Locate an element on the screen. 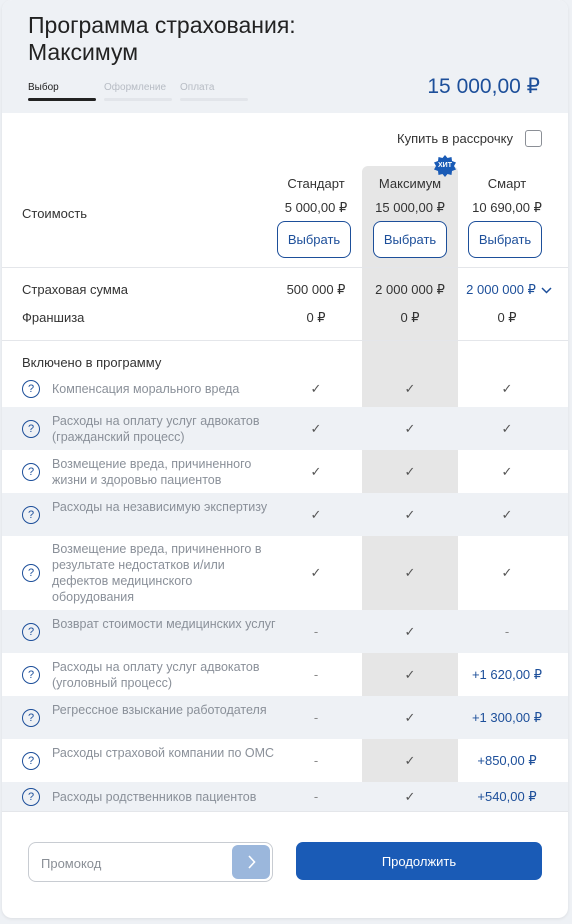 This screenshot has width=572, height=924. total-price: 15 000,00 ₽ is located at coordinates (483, 86).